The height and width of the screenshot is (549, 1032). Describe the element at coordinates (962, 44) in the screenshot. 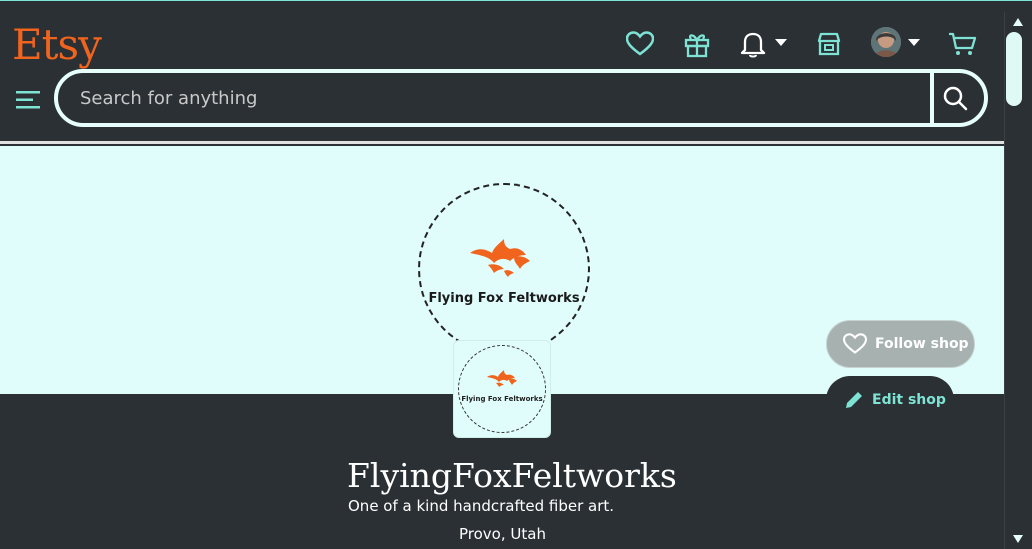

I see `cart-icon` at that location.